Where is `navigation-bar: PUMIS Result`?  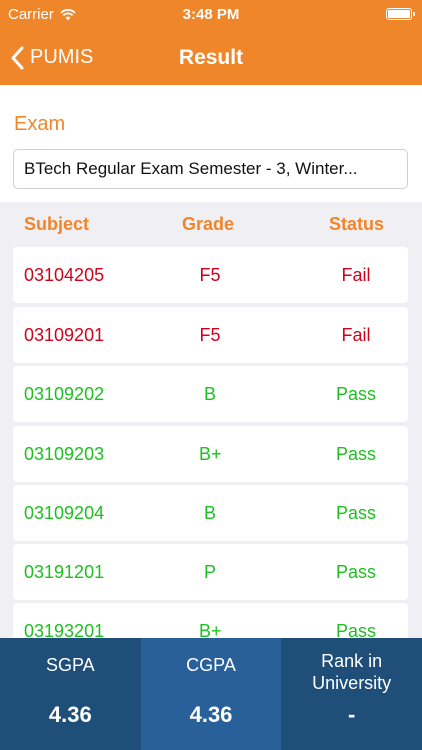 navigation-bar: PUMIS Result is located at coordinates (211, 57).